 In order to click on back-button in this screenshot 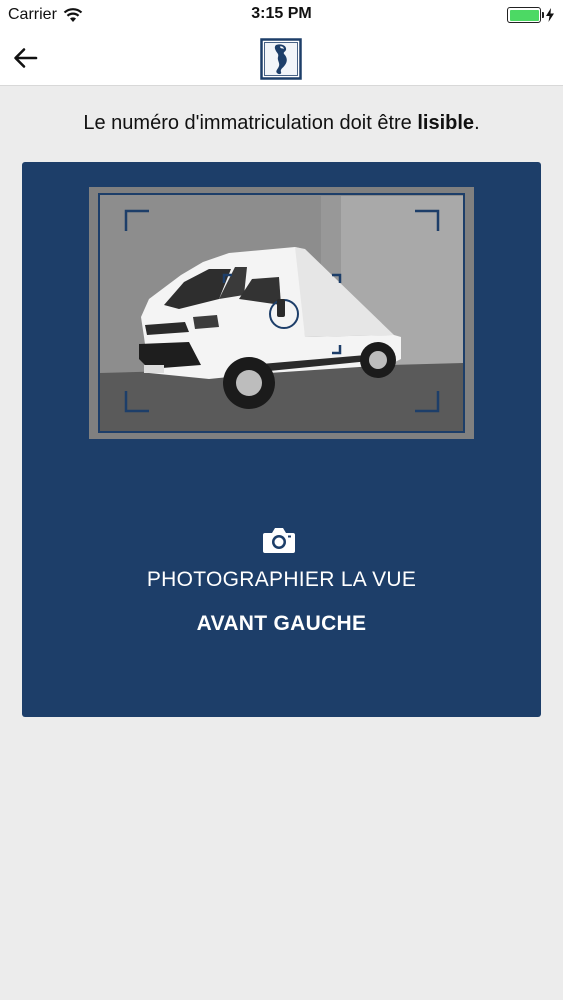, I will do `click(26, 58)`.